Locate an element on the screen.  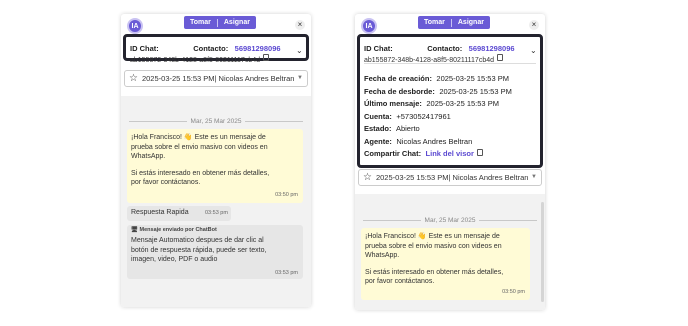
overflow-value: 2025-03-25 15:53 PM is located at coordinates (475, 91).